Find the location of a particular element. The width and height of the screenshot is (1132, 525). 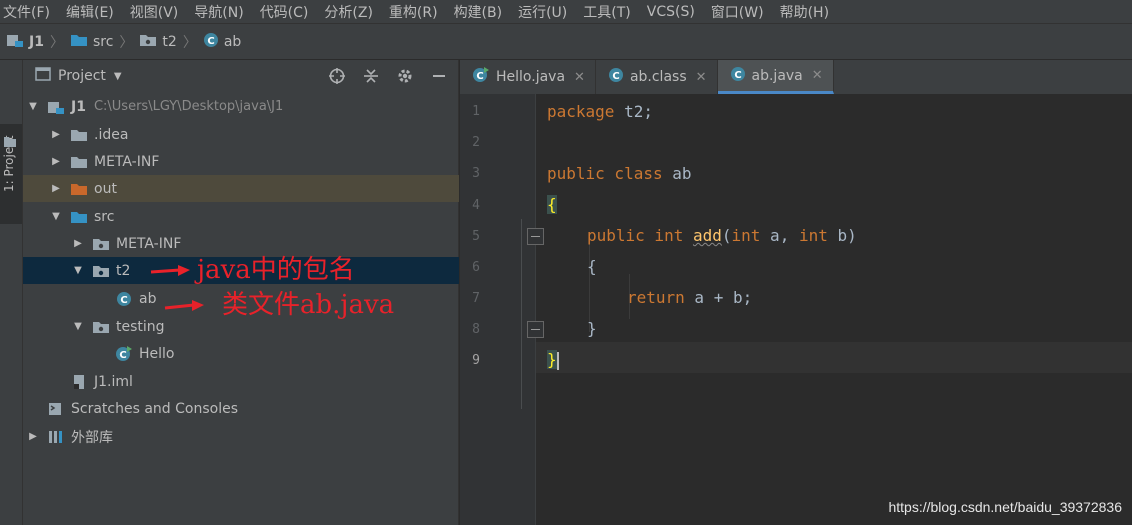

project-panel-header: Project ▼ is located at coordinates (241, 76).